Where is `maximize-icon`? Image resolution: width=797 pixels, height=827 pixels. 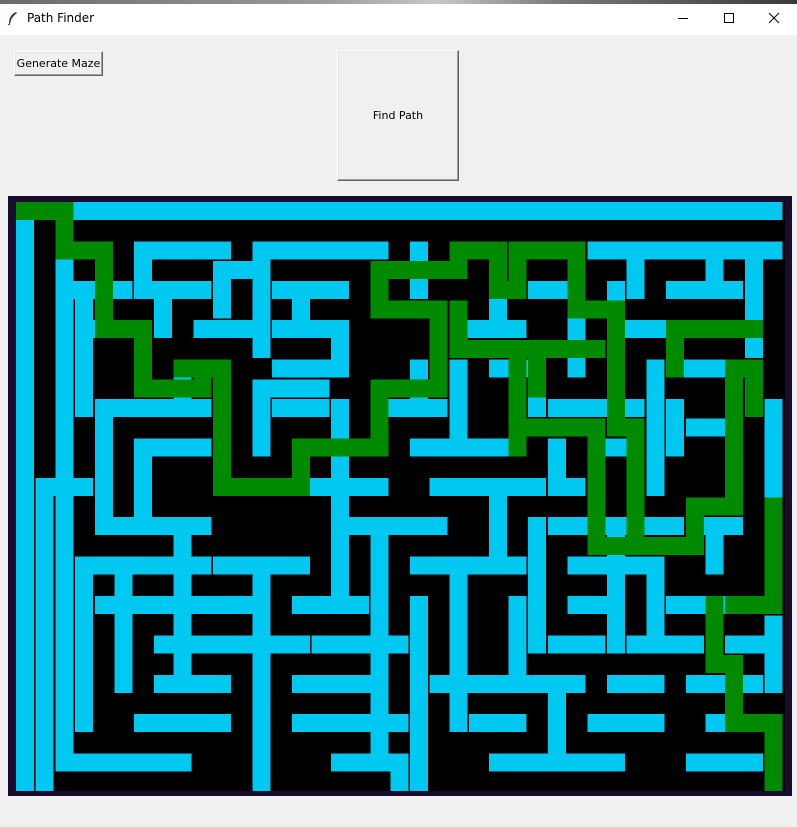
maximize-icon is located at coordinates (729, 18).